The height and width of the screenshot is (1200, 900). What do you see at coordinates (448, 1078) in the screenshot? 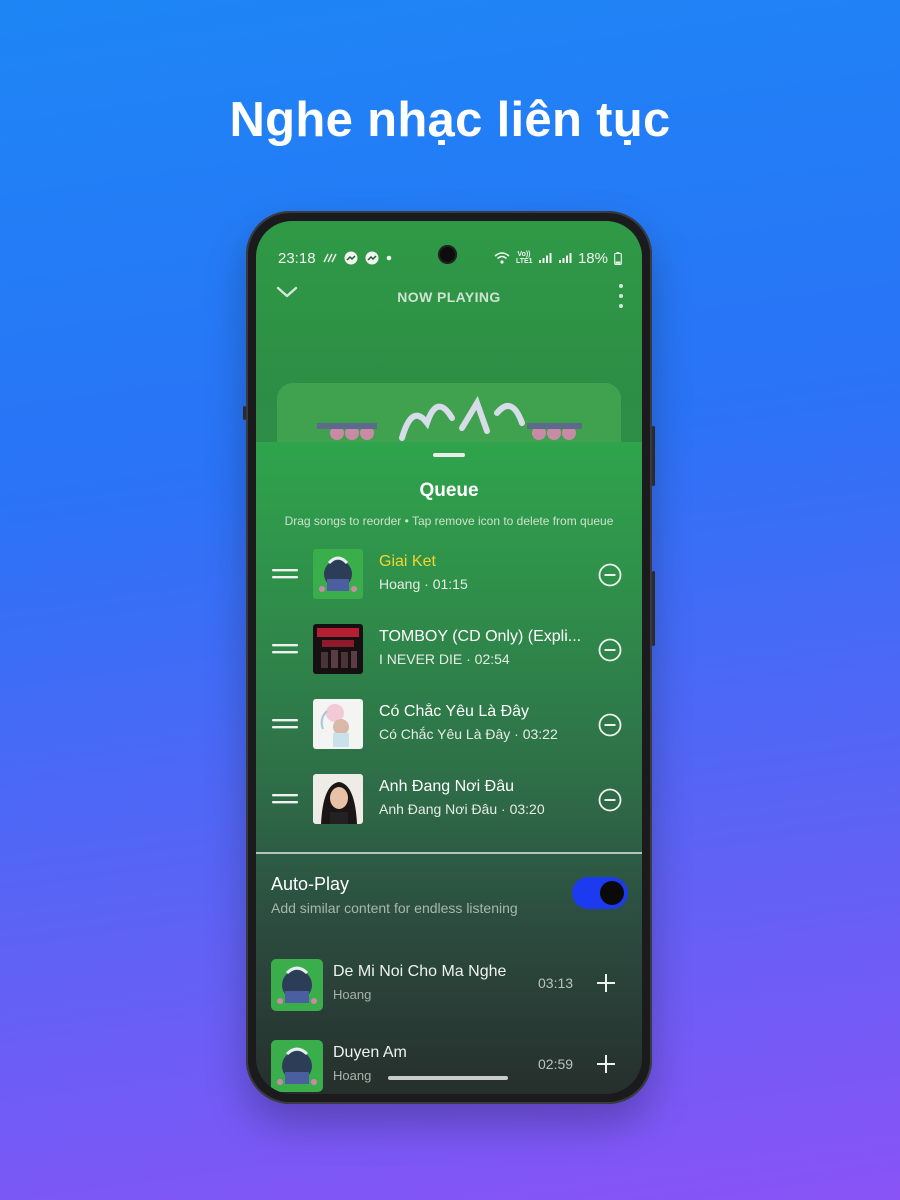
I see `home-indicator` at bounding box center [448, 1078].